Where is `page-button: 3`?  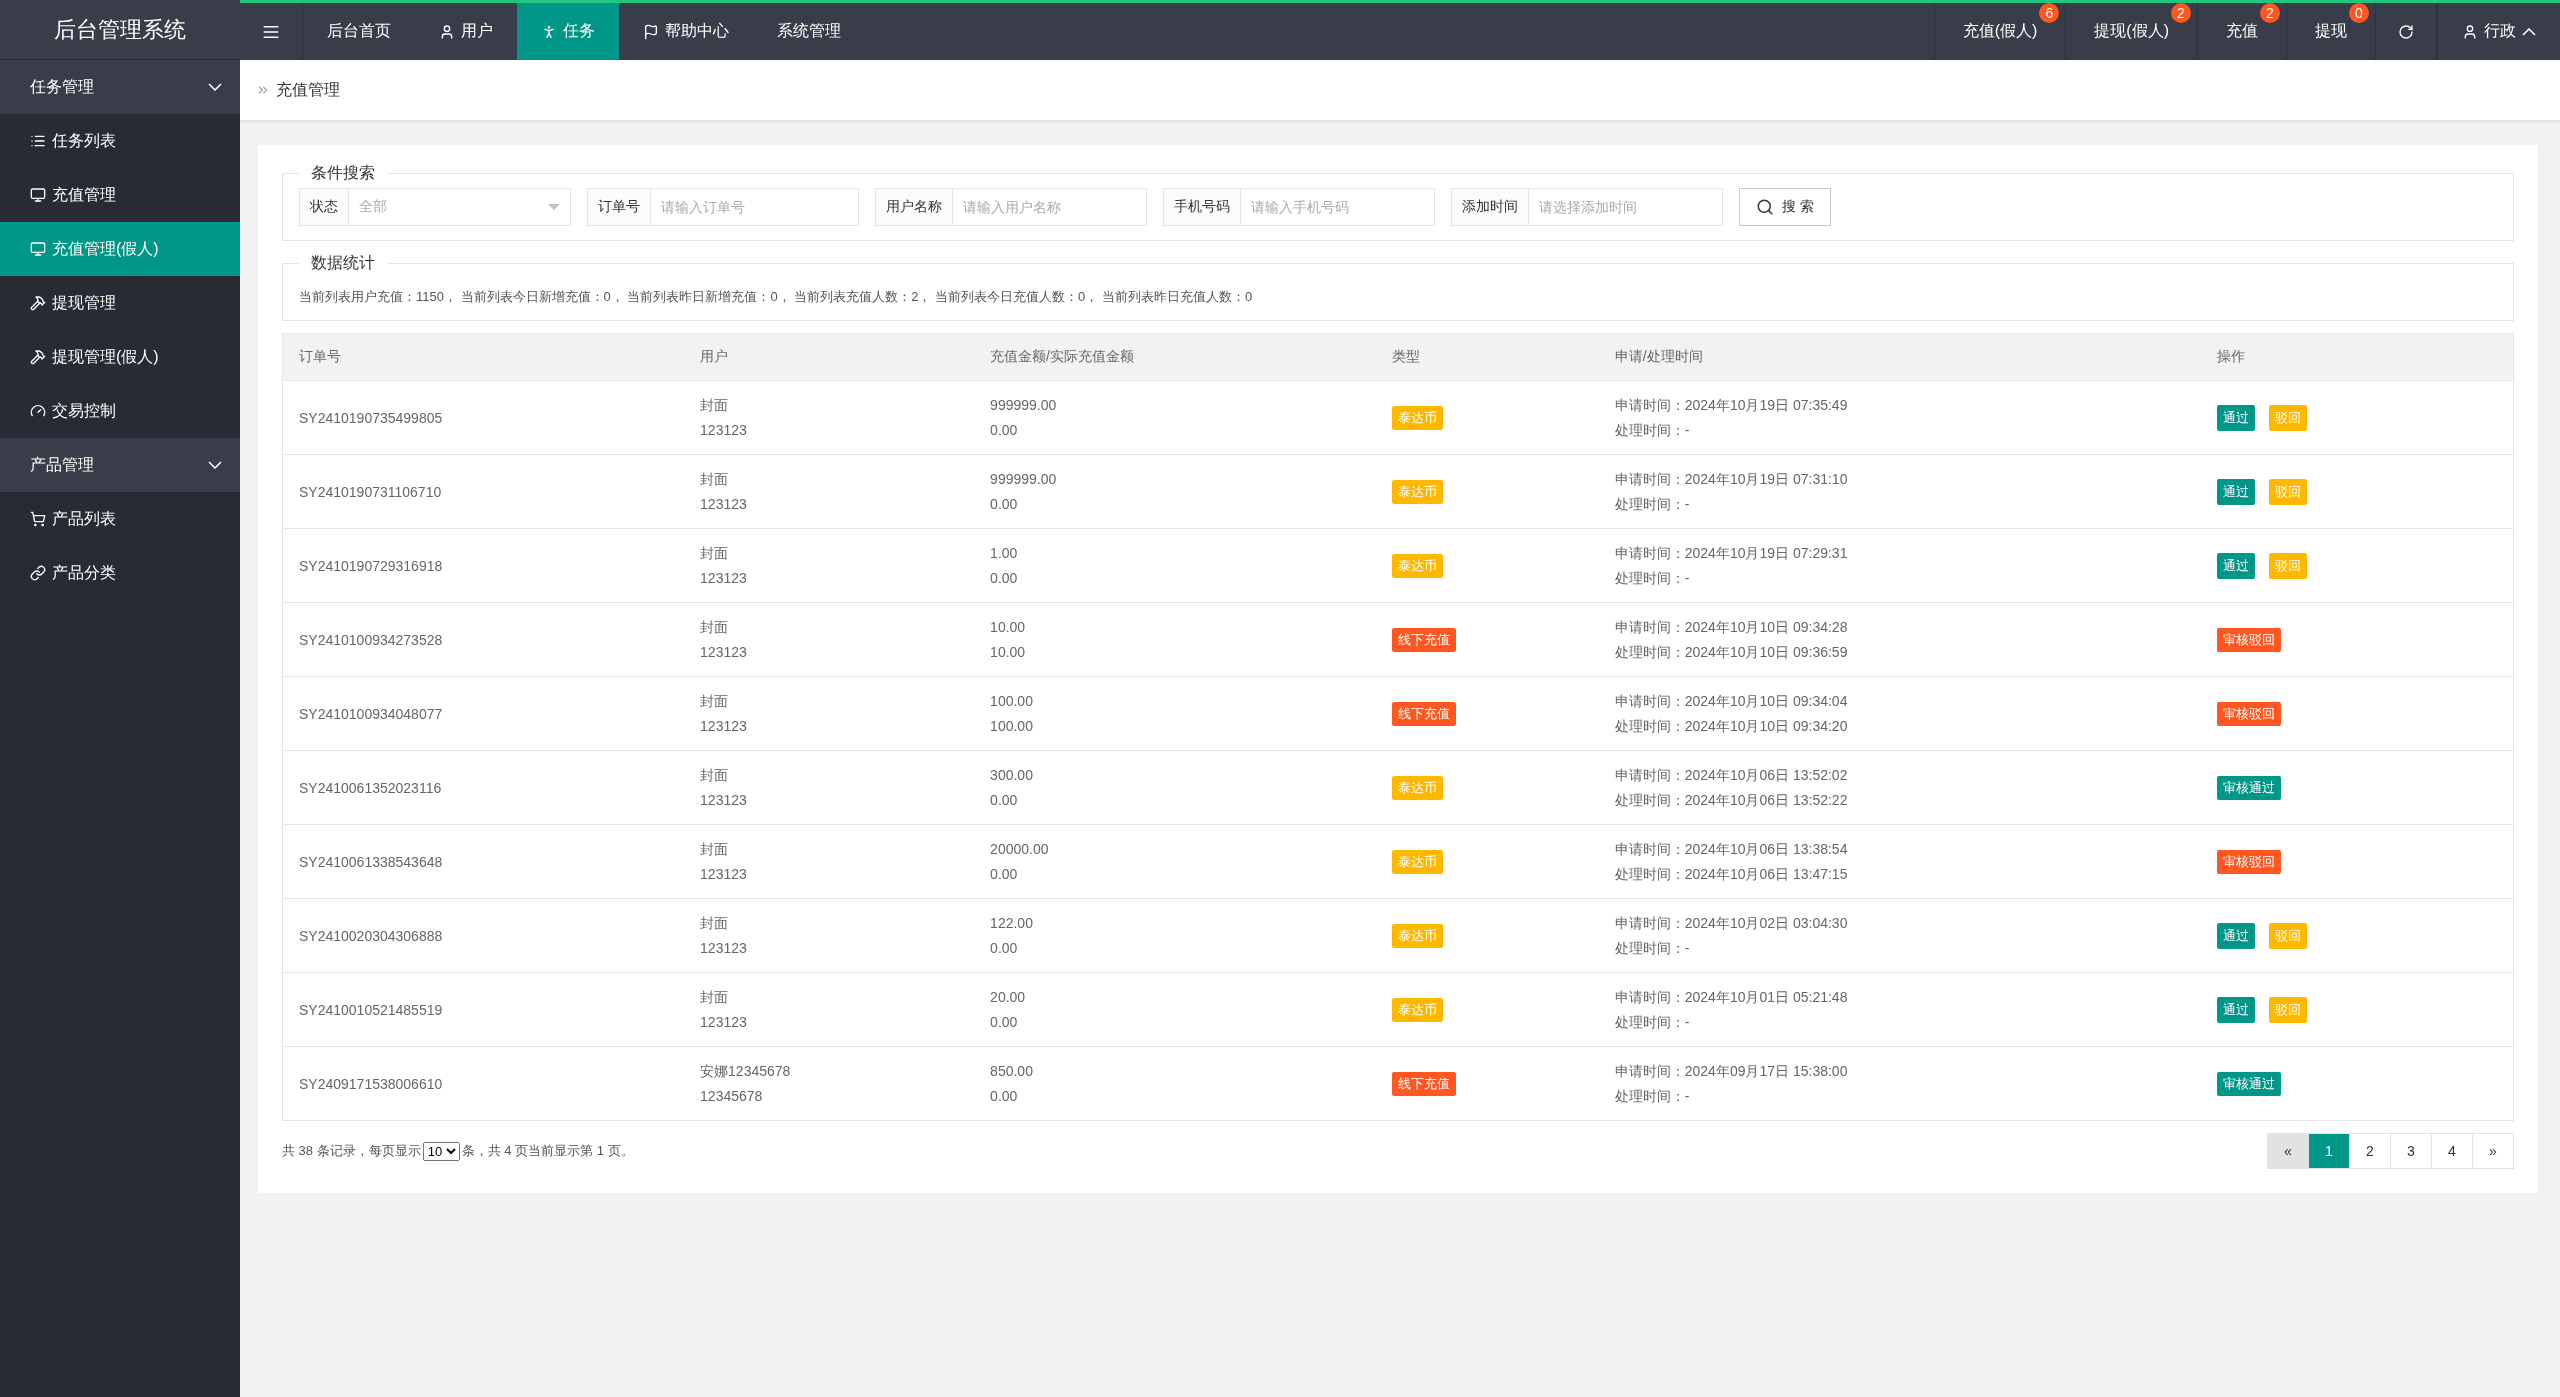
page-button: 3 is located at coordinates (2411, 1151).